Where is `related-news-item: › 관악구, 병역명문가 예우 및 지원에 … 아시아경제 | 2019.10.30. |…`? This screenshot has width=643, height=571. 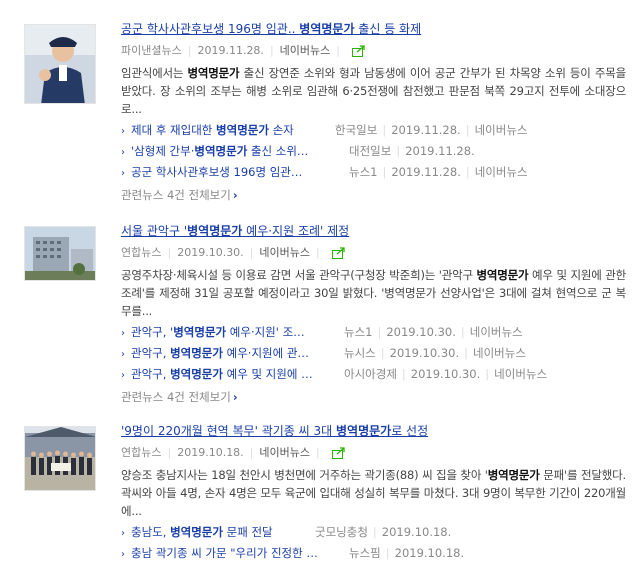 related-news-item: › 관악구, 병역명문가 예우 및 지원에 … 아시아경제 | 2019.10.30. |… is located at coordinates (373, 374).